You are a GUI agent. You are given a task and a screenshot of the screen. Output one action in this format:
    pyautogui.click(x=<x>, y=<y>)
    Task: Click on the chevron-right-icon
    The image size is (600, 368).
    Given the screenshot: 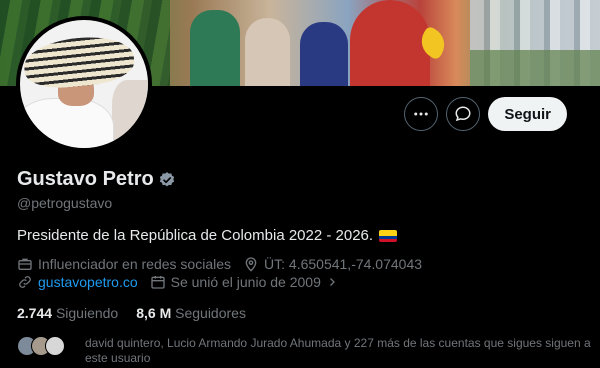 What is the action you would take?
    pyautogui.click(x=332, y=282)
    